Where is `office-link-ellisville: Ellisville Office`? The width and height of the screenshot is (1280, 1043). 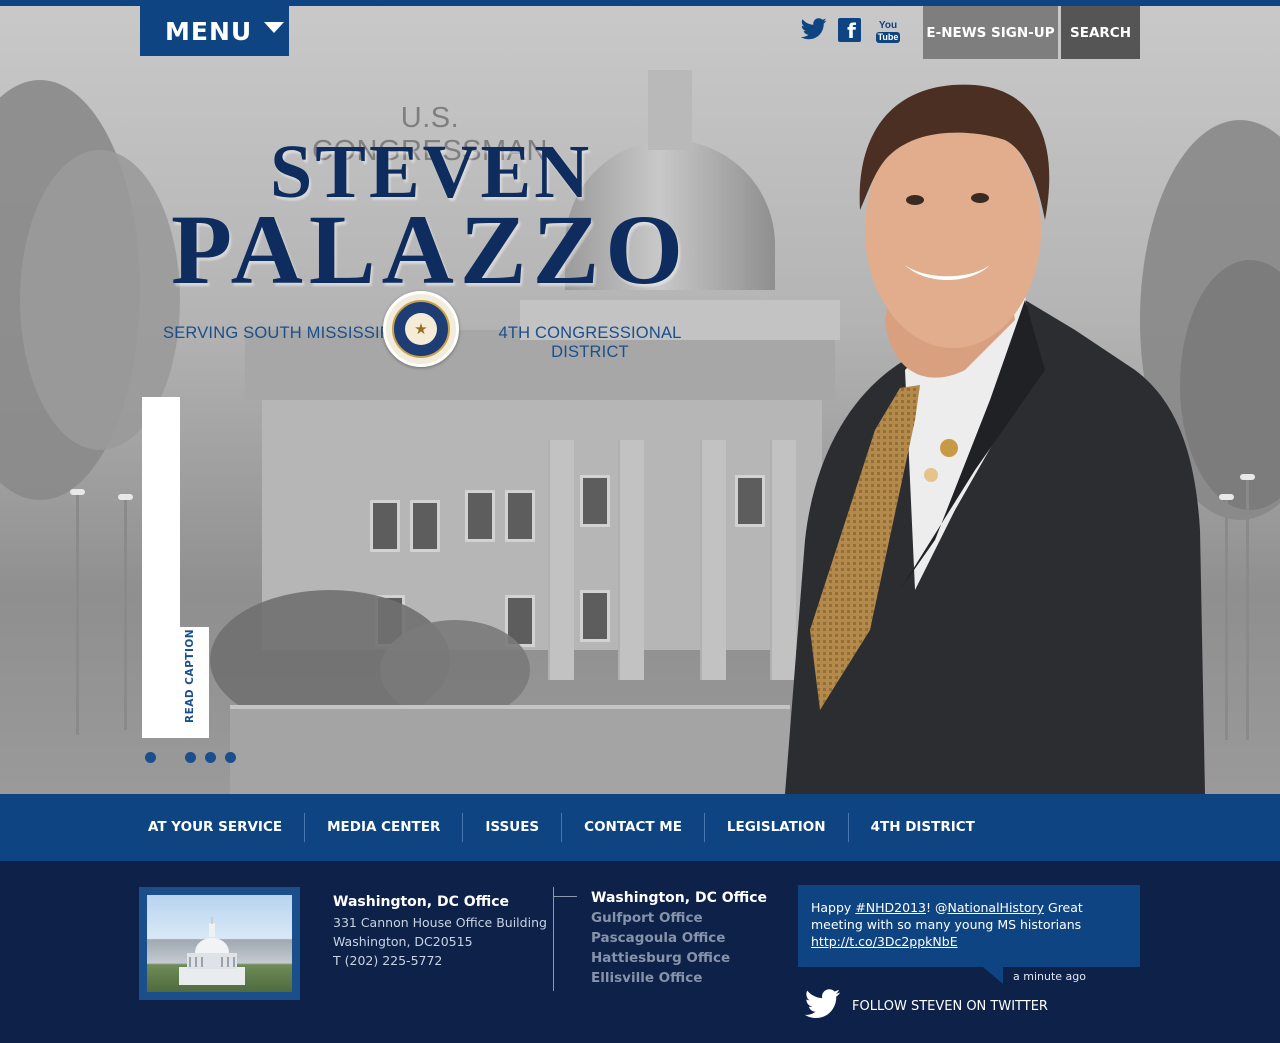 office-link-ellisville: Ellisville Office is located at coordinates (646, 978).